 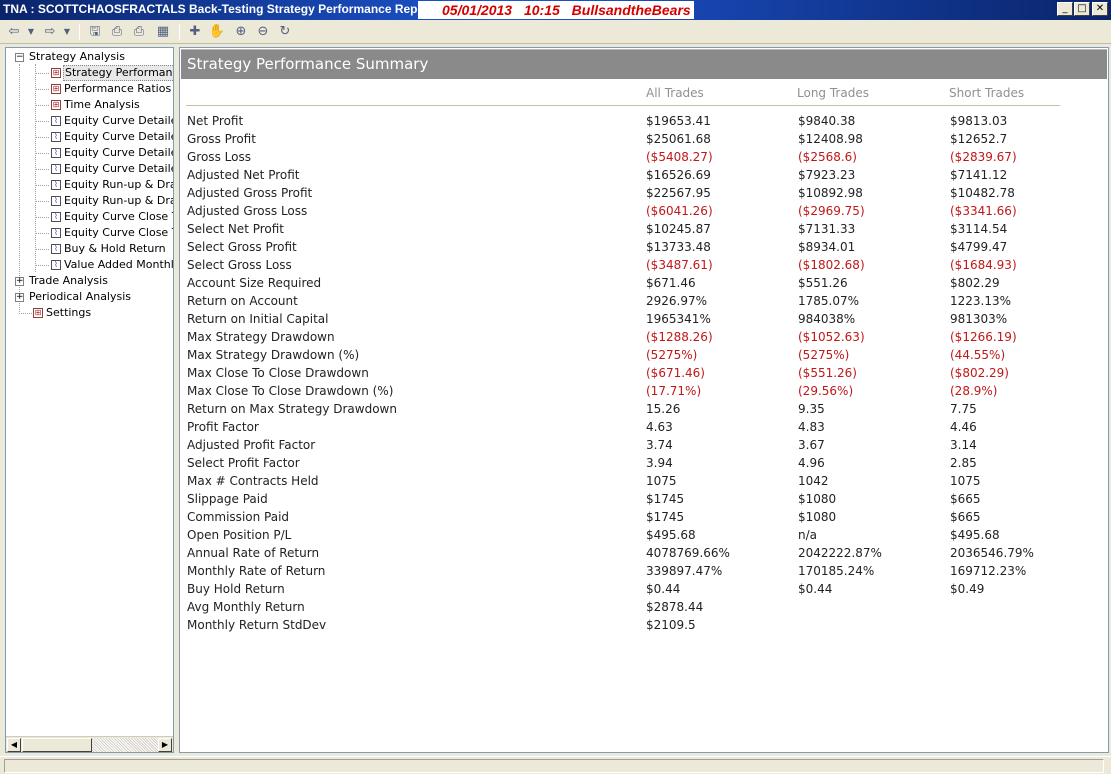 I want to click on crosshair-button: ✚, so click(x=195, y=32).